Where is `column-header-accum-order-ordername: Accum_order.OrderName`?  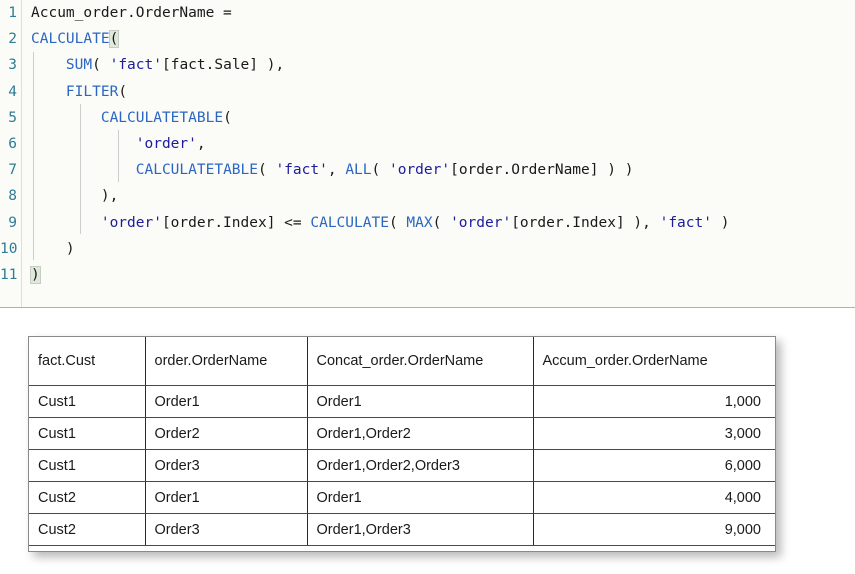
column-header-accum-order-ordername: Accum_order.OrderName is located at coordinates (654, 361).